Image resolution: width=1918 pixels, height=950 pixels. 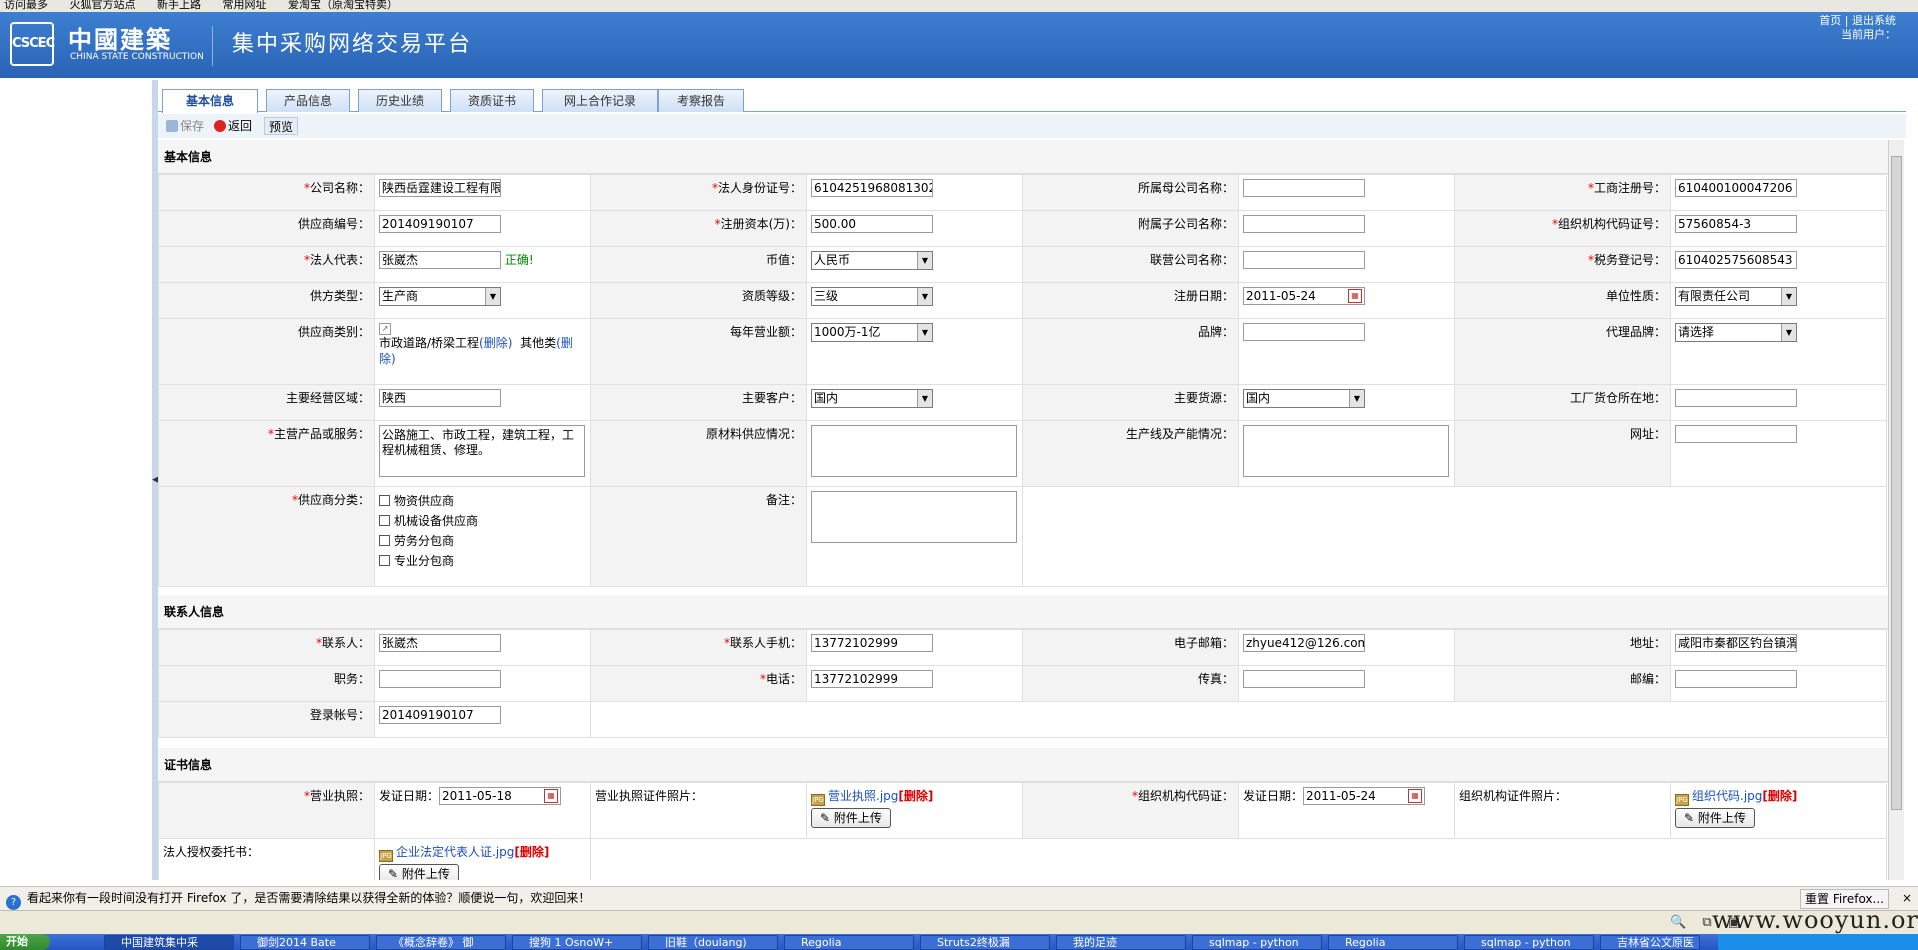 I want to click on tab-basic-info: 基本信息, so click(x=210, y=101).